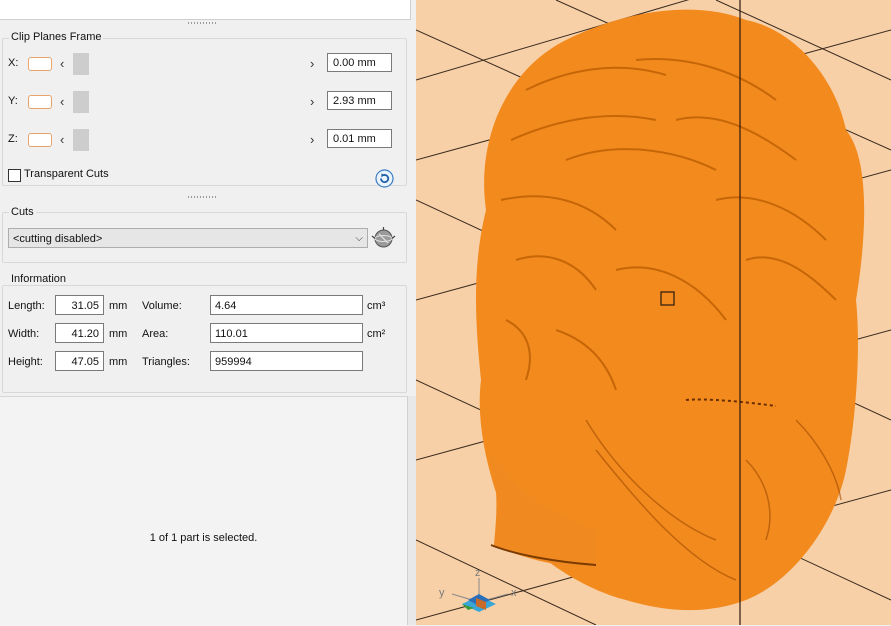  What do you see at coordinates (155, 334) in the screenshot?
I see `area-label: Area:` at bounding box center [155, 334].